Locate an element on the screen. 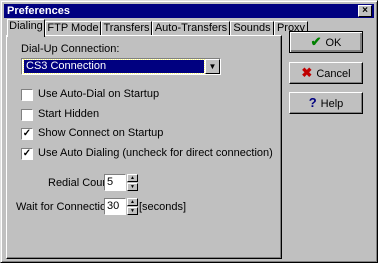 Image resolution: width=378 pixels, height=263 pixels. redial-count-up-button: ▲ is located at coordinates (132, 178).